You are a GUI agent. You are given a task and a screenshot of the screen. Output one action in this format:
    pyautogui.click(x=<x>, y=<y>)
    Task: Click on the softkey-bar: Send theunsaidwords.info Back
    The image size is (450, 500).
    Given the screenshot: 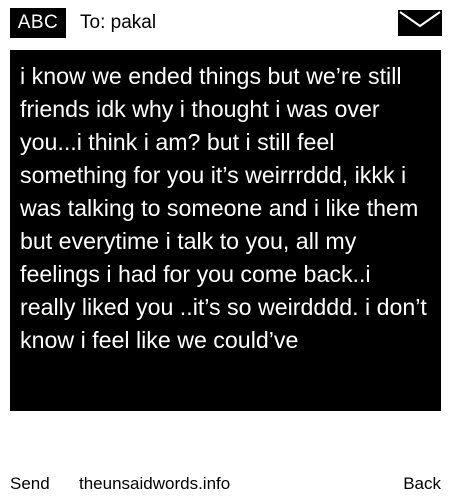 What is the action you would take?
    pyautogui.click(x=225, y=484)
    